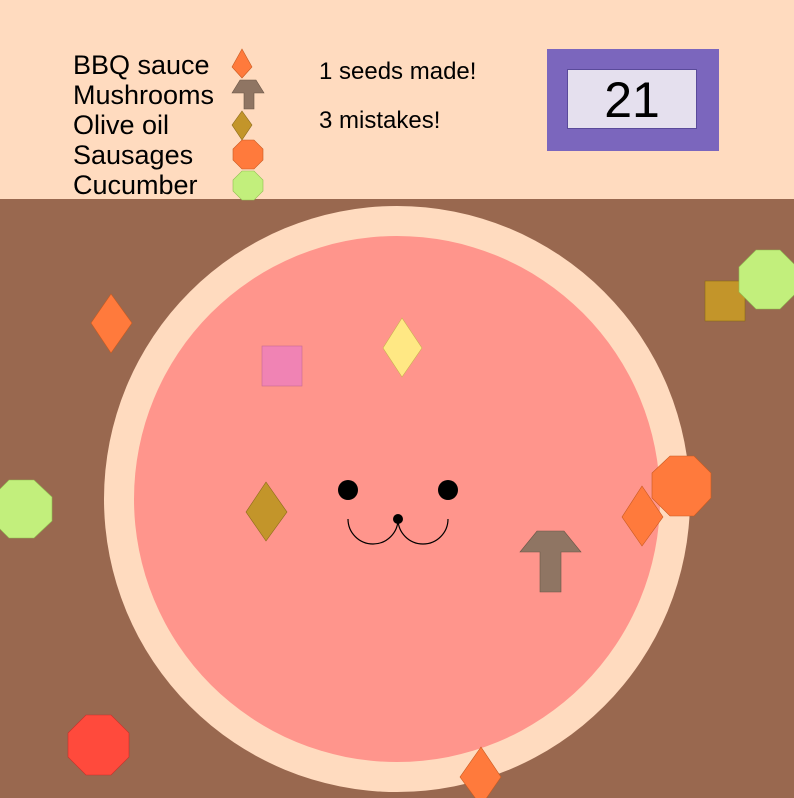  I want to click on bbq-sauce-drop-topping, so click(111, 323).